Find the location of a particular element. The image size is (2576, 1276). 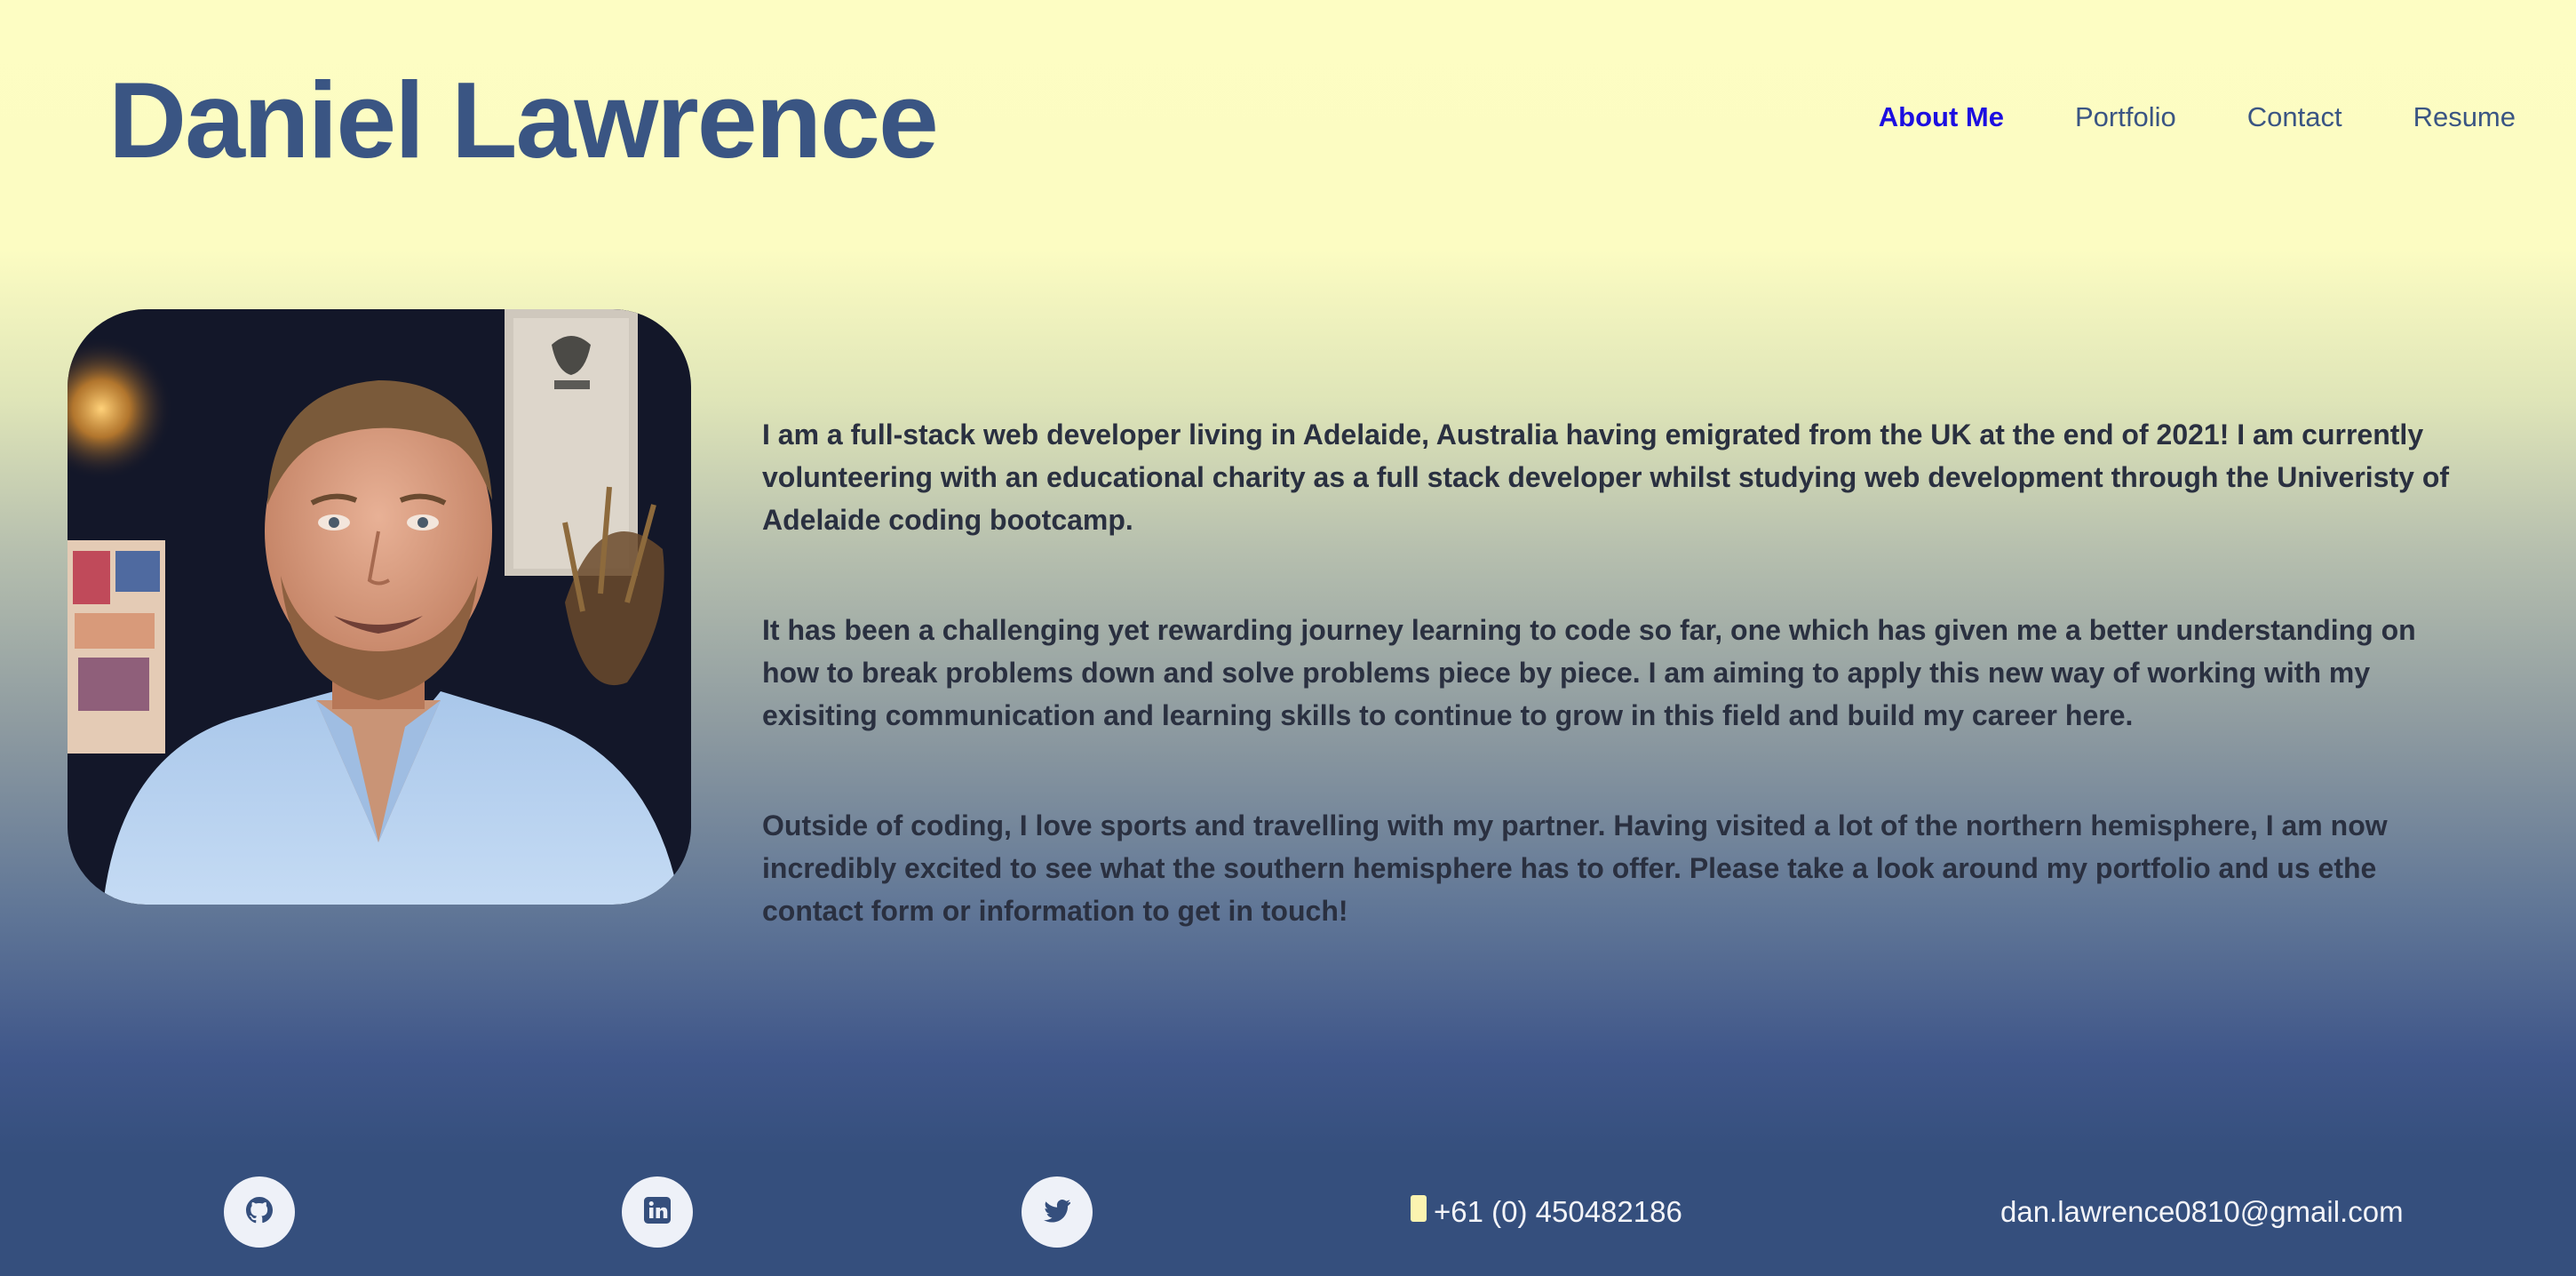

site-title: Daniel Lawrence is located at coordinates (523, 120).